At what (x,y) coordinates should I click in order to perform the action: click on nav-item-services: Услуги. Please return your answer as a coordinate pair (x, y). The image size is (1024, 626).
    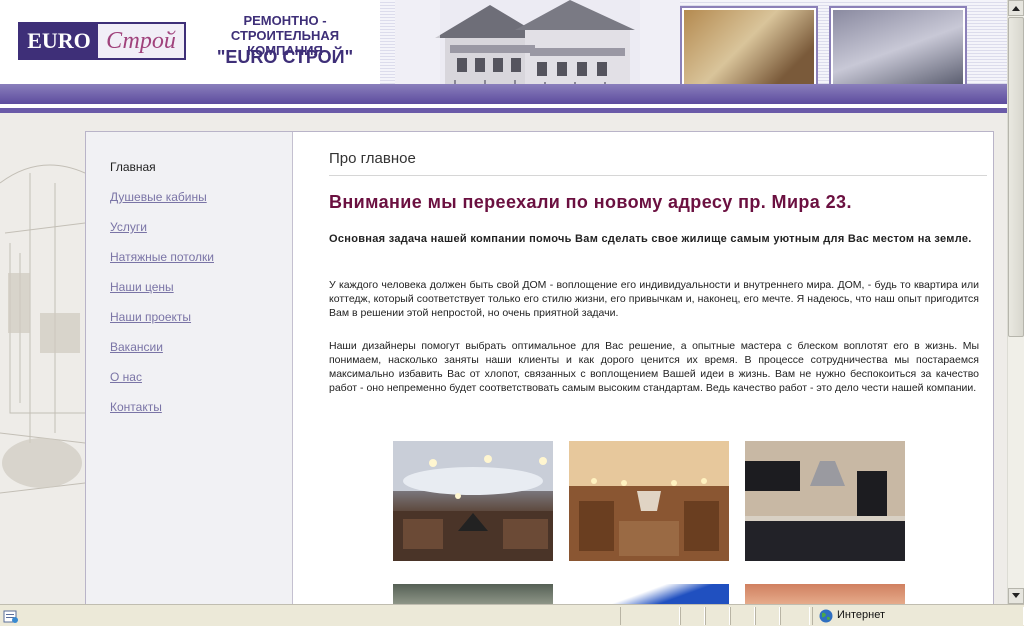
    Looking at the image, I should click on (128, 227).